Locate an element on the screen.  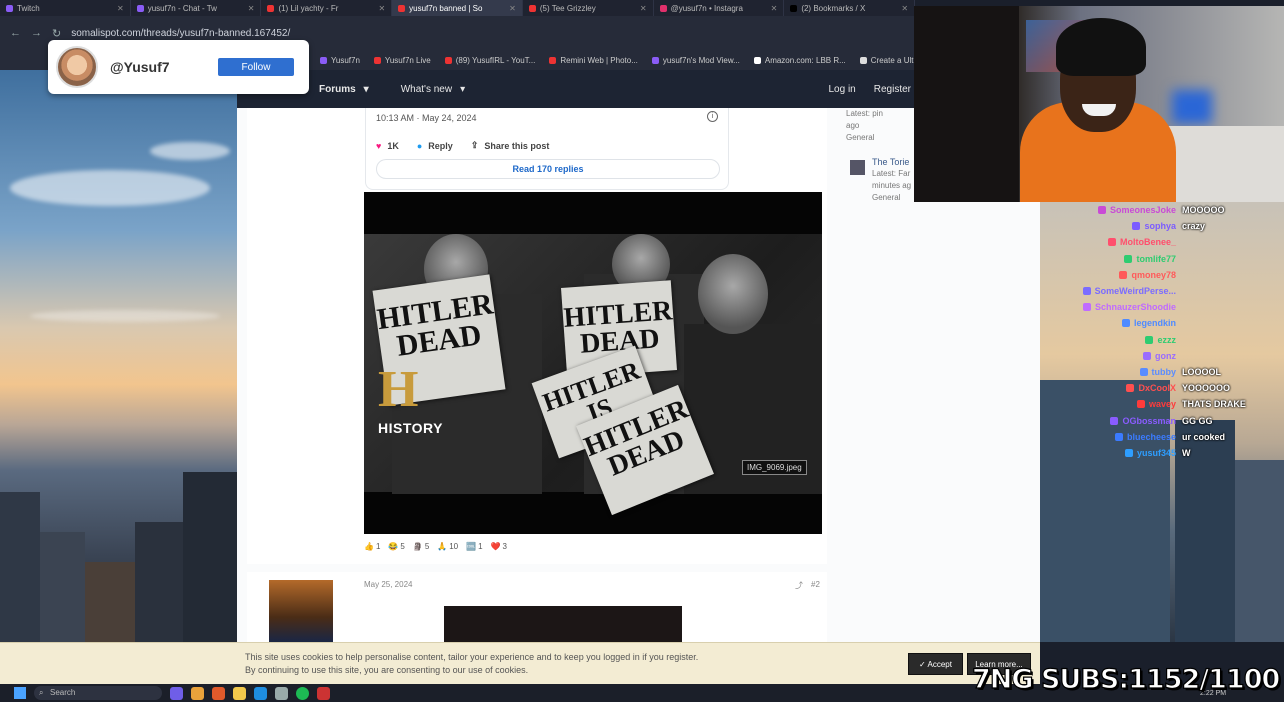
register-link: Register is located at coordinates (892, 89).